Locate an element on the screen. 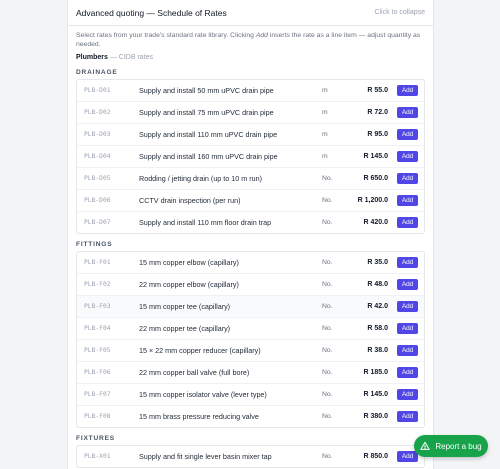 The width and height of the screenshot is (500, 469). rate-price: R 420.0 is located at coordinates (375, 222).